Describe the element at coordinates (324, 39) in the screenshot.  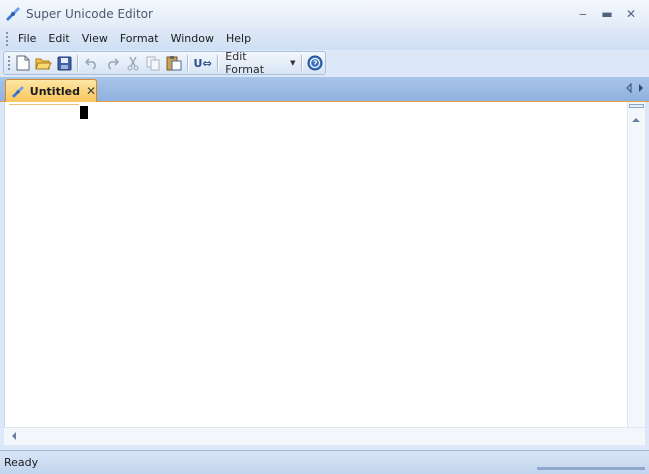
I see `menu-bar: File Edit View Format Window Help` at that location.